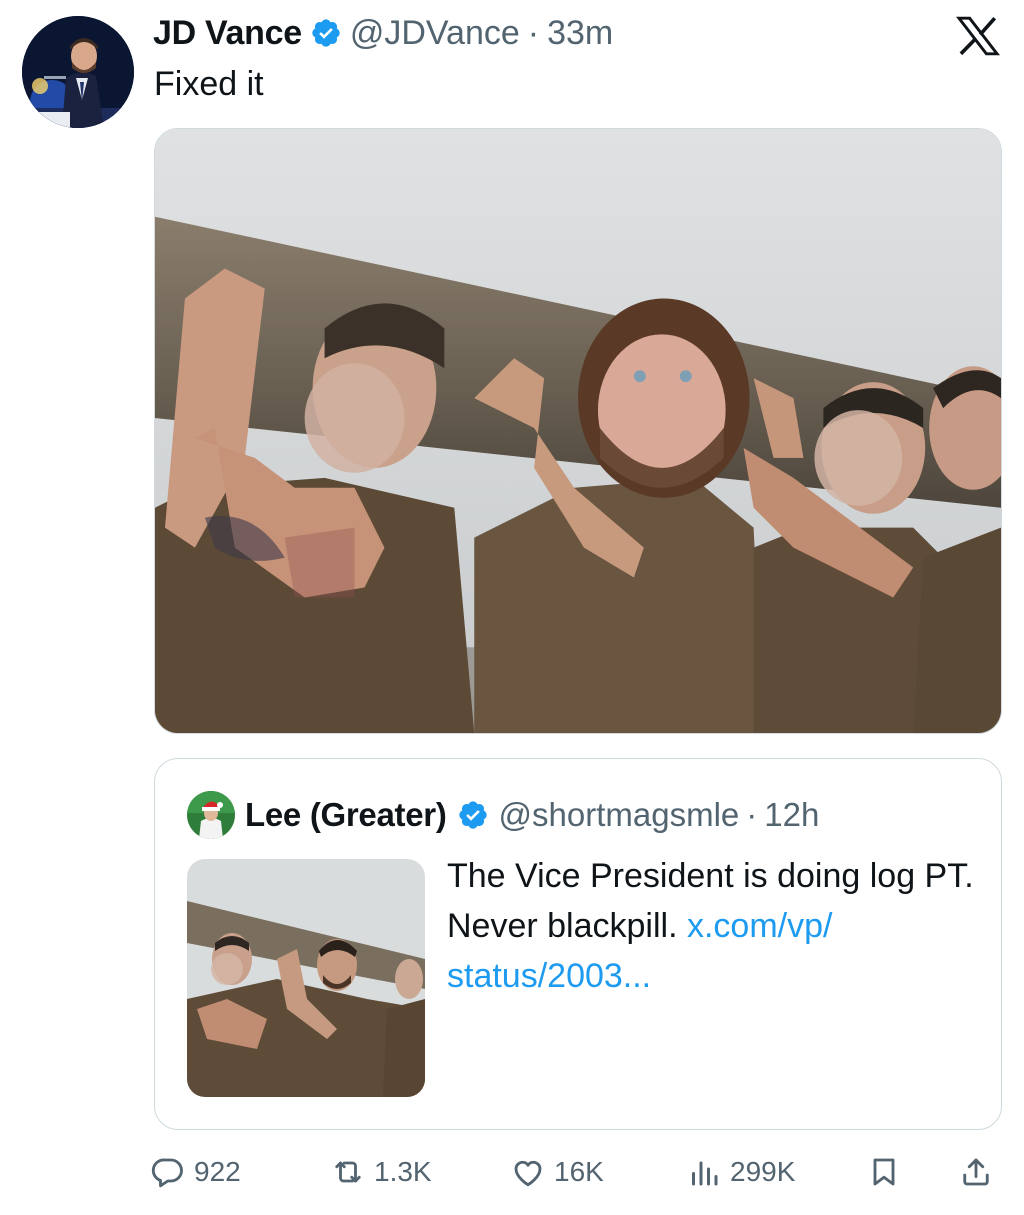  Describe the element at coordinates (580, 33) in the screenshot. I see `post-timestamp: 33m` at that location.